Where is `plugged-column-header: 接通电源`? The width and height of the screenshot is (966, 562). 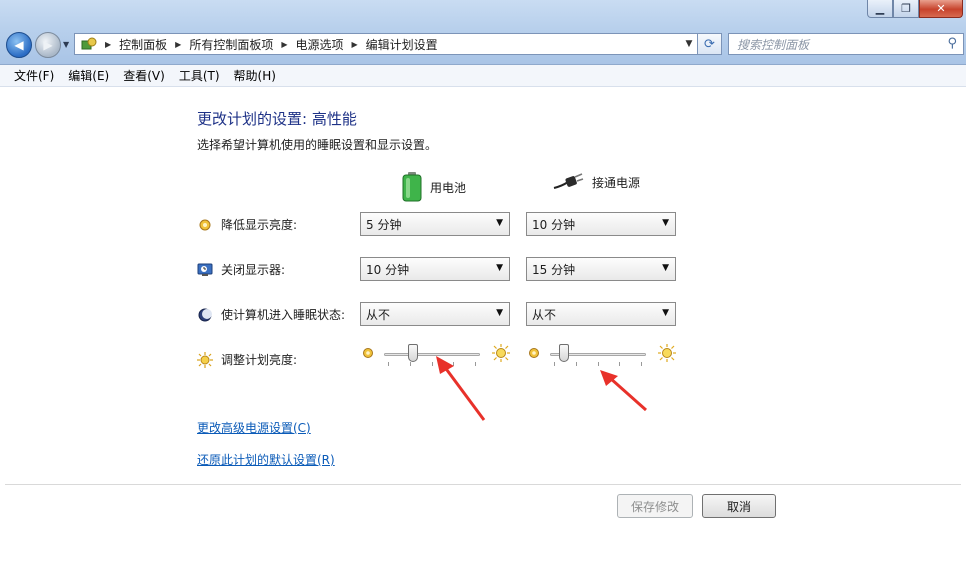 plugged-column-header: 接通电源 is located at coordinates (596, 182).